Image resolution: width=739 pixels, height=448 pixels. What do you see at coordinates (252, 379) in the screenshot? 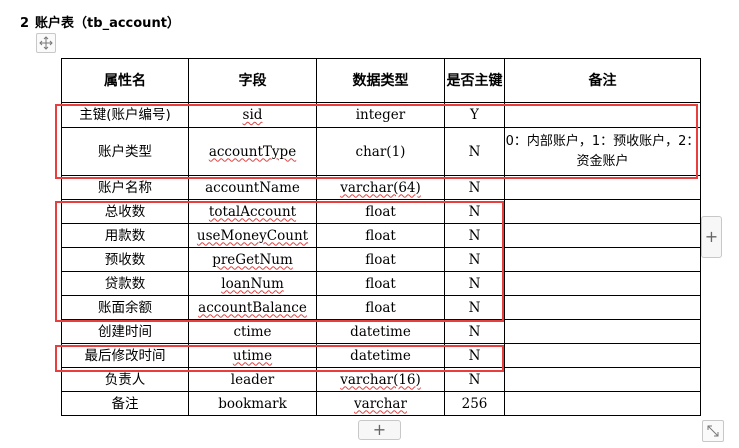
I see `field-cell: leader` at bounding box center [252, 379].